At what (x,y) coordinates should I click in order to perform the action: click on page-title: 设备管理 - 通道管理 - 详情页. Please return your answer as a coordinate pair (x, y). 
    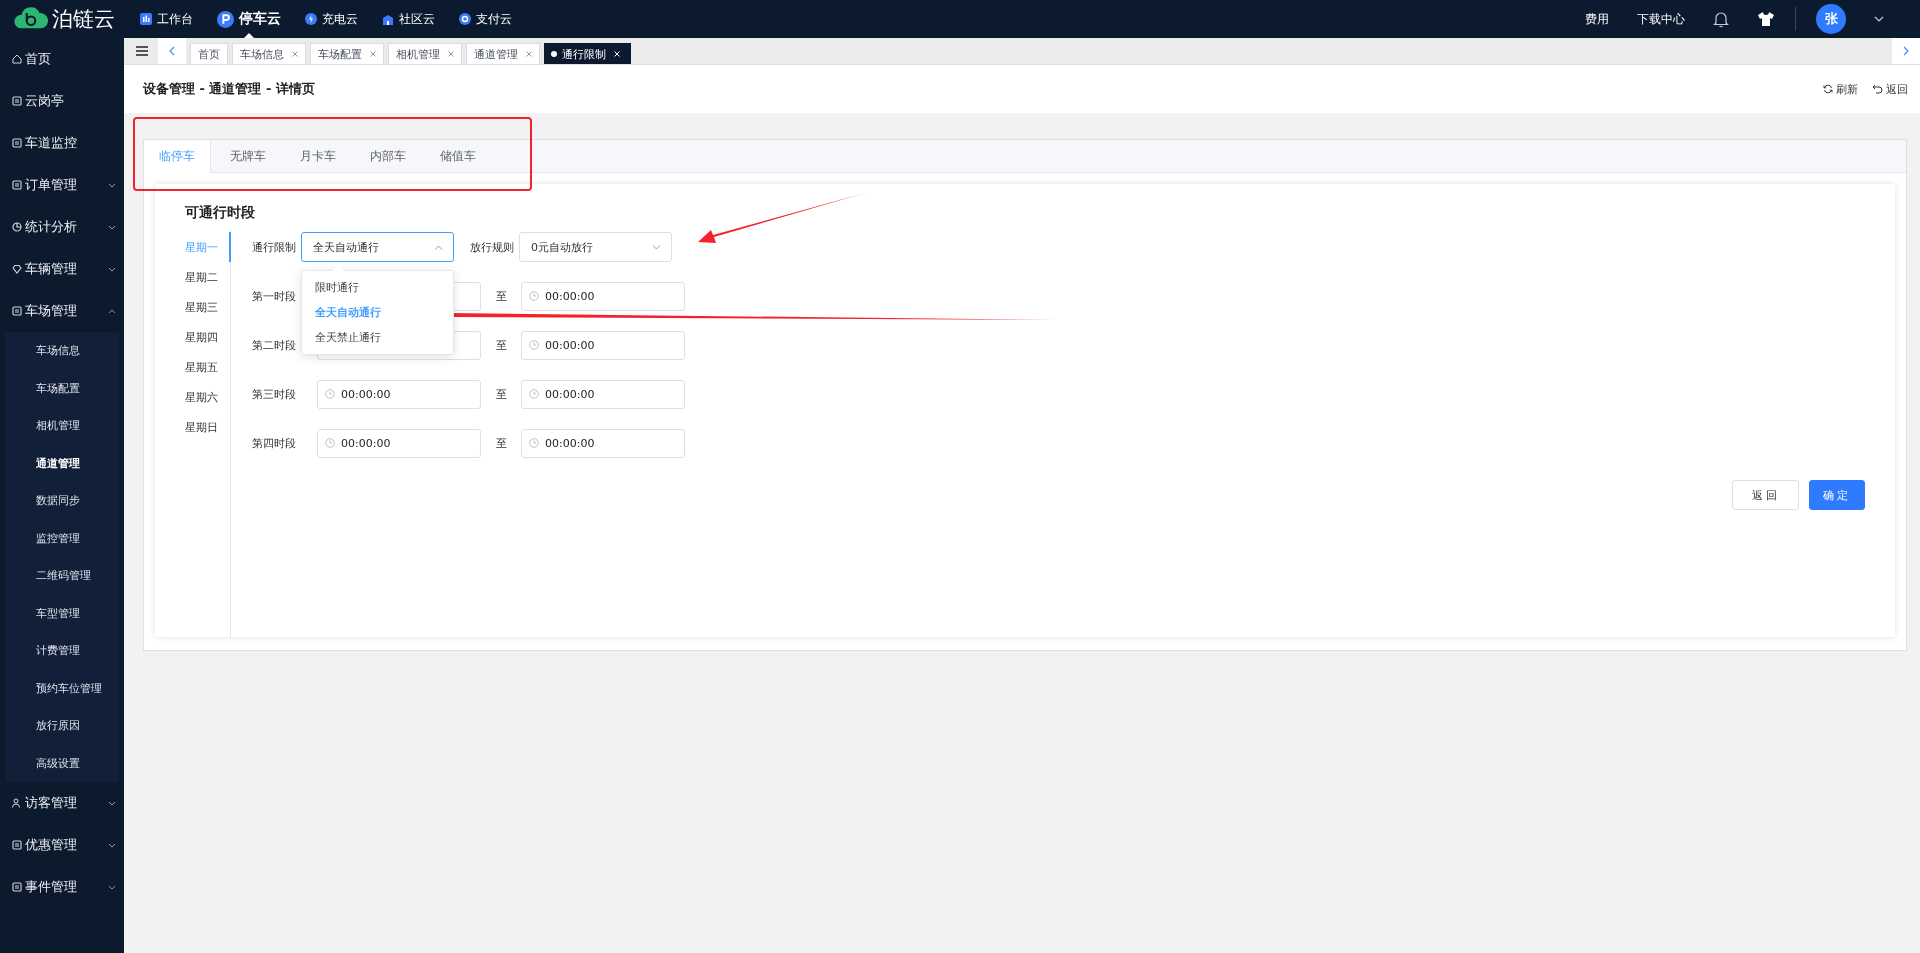
    Looking at the image, I should click on (229, 89).